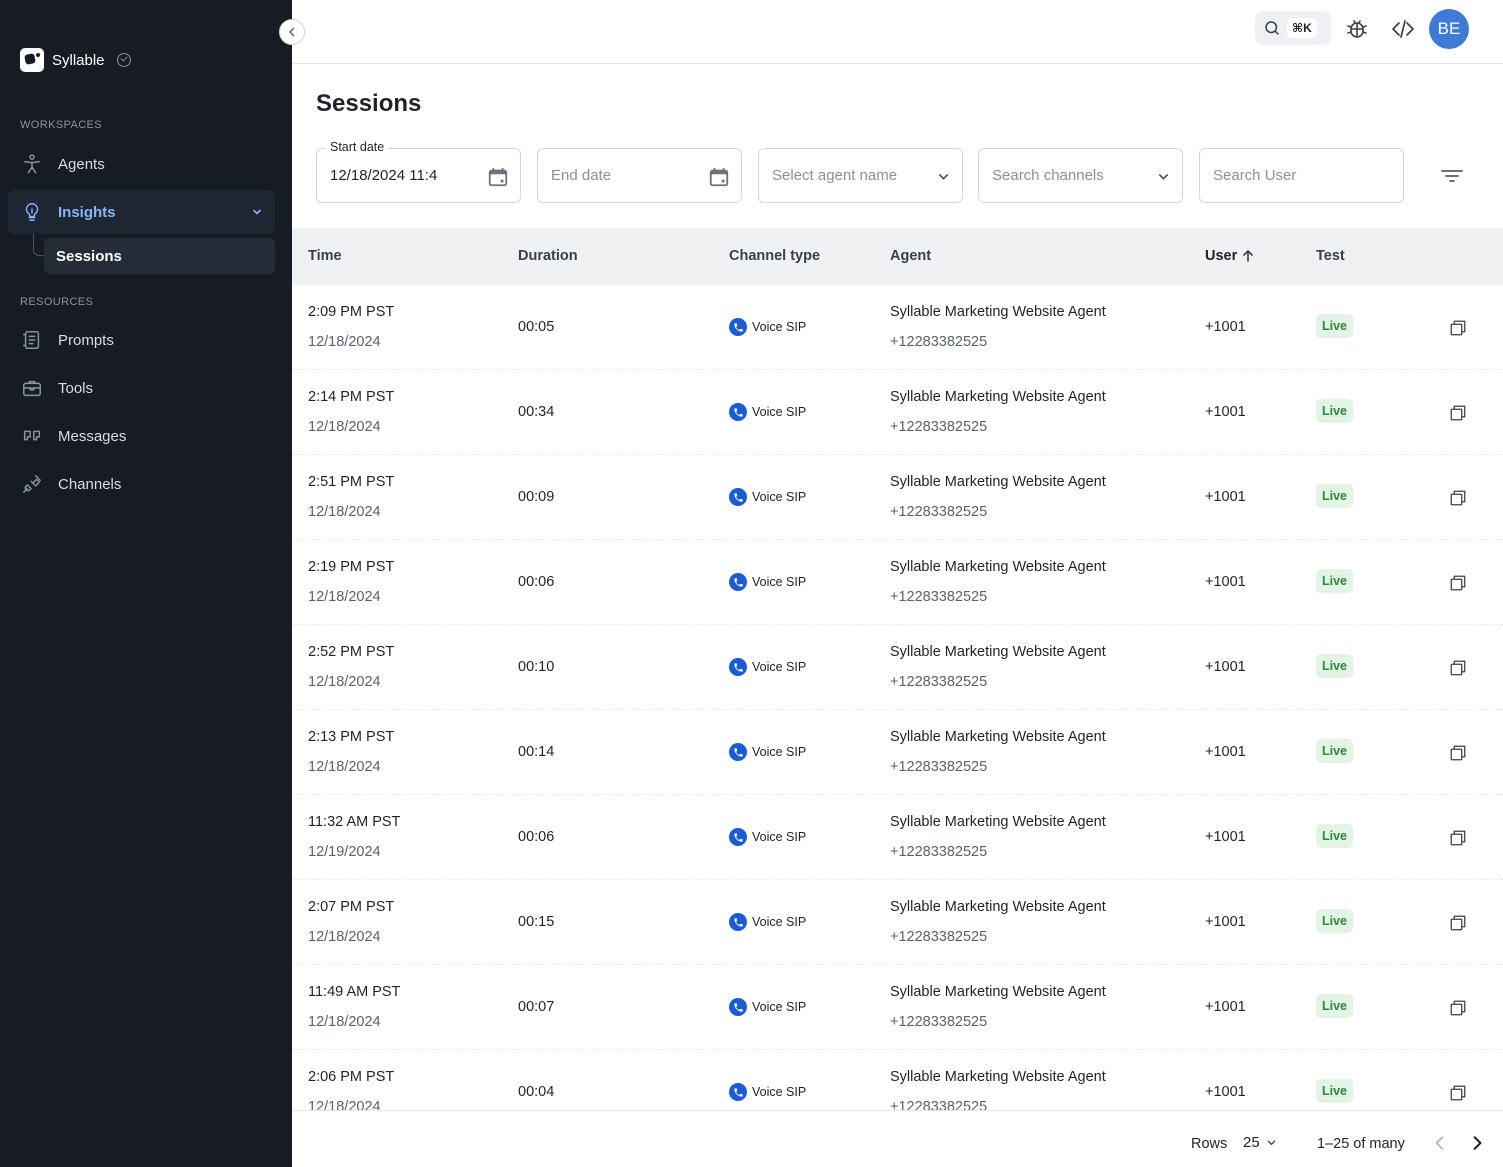 Image resolution: width=1503 pixels, height=1167 pixels. Describe the element at coordinates (860, 175) in the screenshot. I see `agent-name-select: Select agent name` at that location.